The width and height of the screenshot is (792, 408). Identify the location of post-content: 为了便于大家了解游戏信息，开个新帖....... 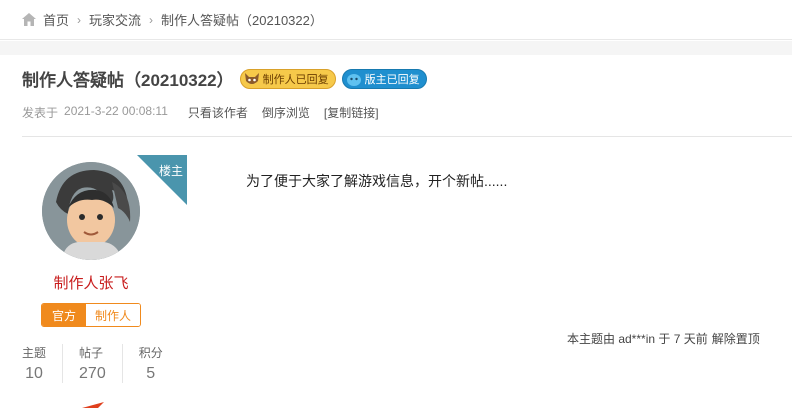
(377, 181).